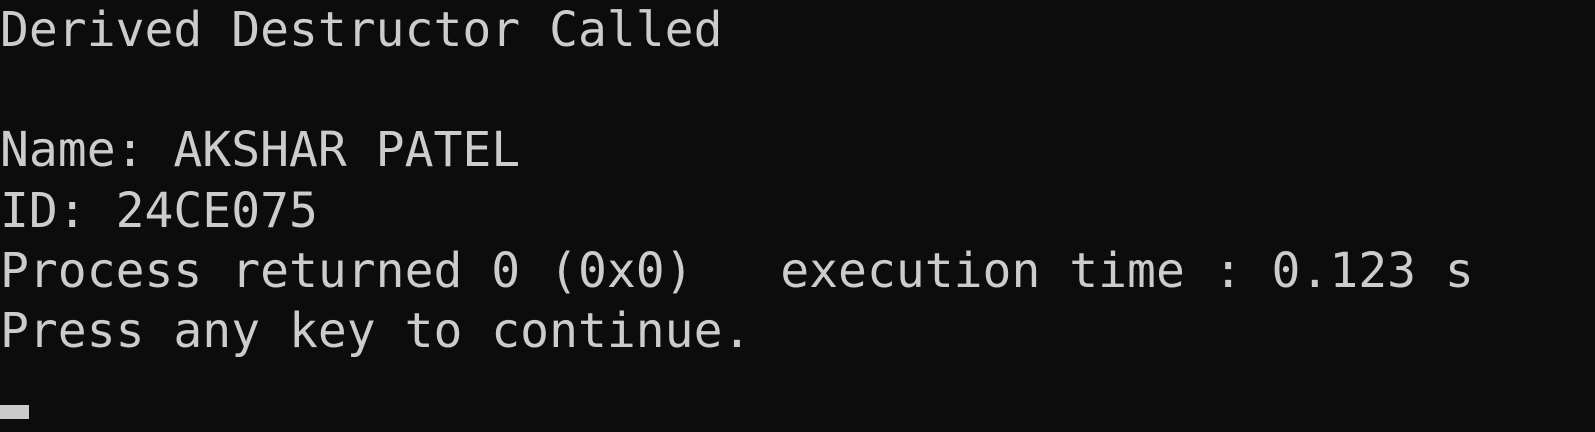 This screenshot has width=1595, height=432. Describe the element at coordinates (260, 150) in the screenshot. I see `console-line-name: Name: AKSHAR PATEL` at that location.